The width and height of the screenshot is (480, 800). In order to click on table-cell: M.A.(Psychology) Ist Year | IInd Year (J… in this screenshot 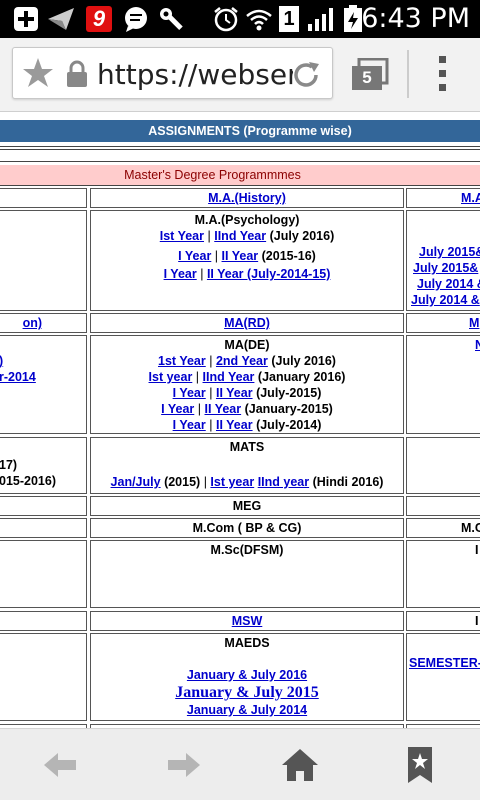, I will do `click(247, 260)`.